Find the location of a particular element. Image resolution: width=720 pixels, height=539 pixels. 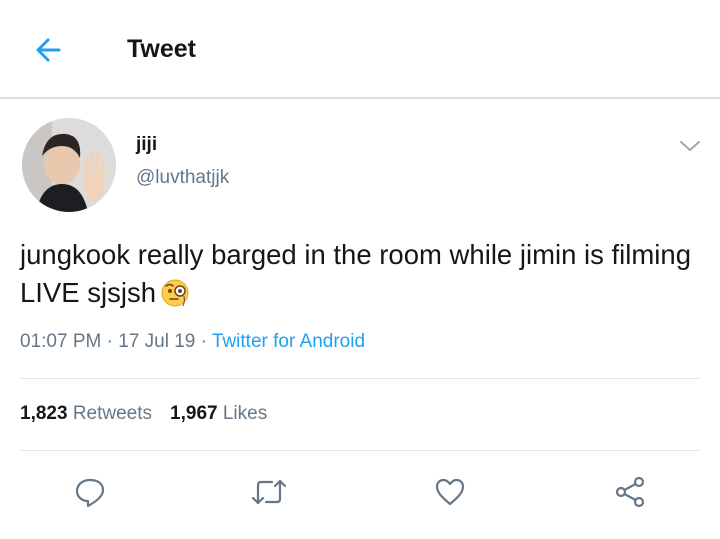

likes-stat: 1,967 Likes is located at coordinates (218, 413).